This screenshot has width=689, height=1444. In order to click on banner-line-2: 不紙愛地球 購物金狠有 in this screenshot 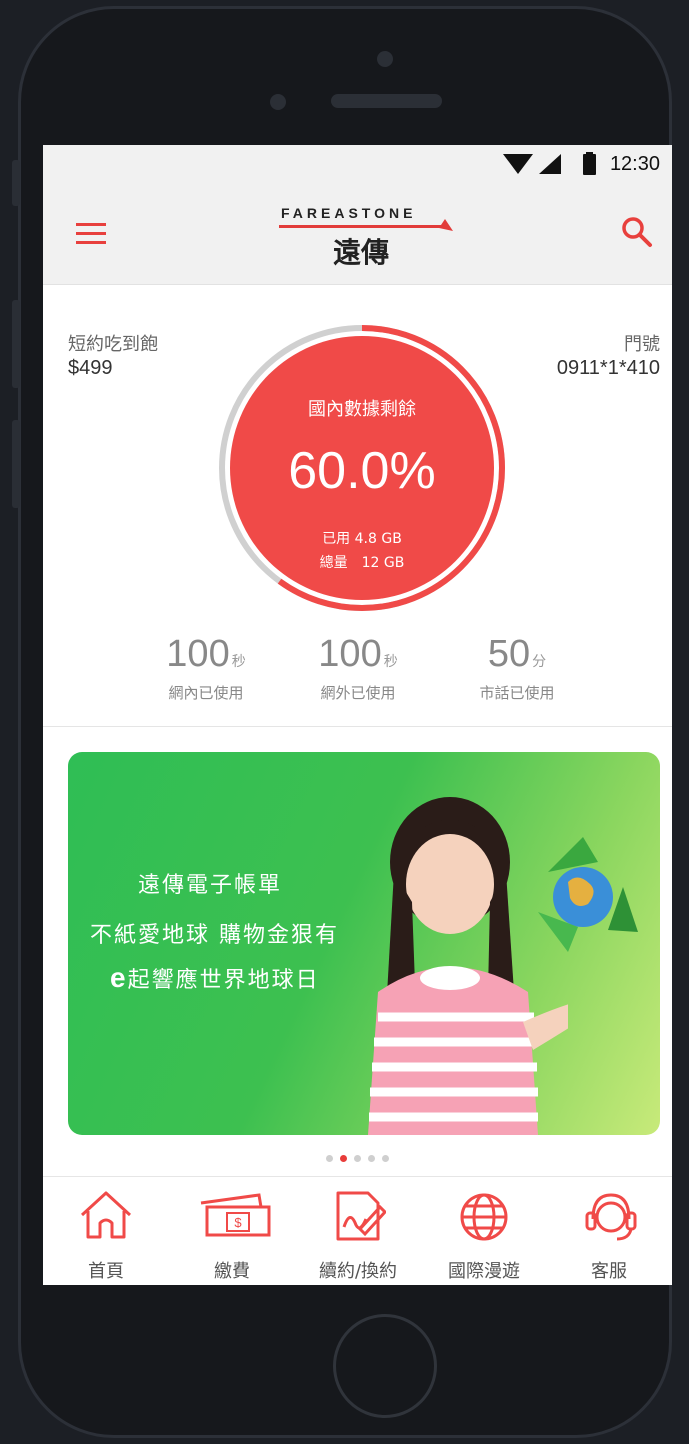, I will do `click(214, 935)`.